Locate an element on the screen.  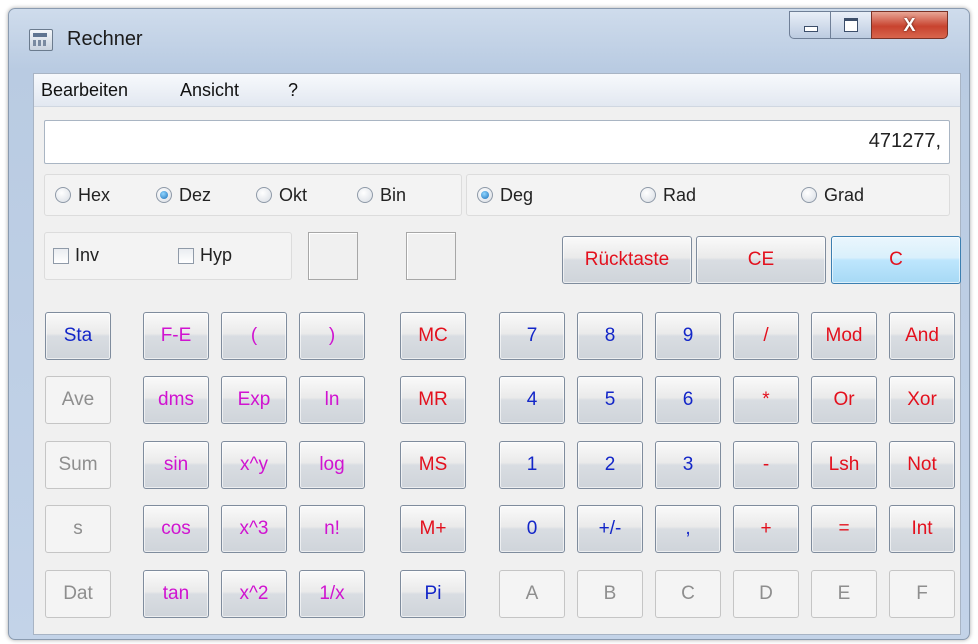
digit-7-button: 7 is located at coordinates (532, 336).